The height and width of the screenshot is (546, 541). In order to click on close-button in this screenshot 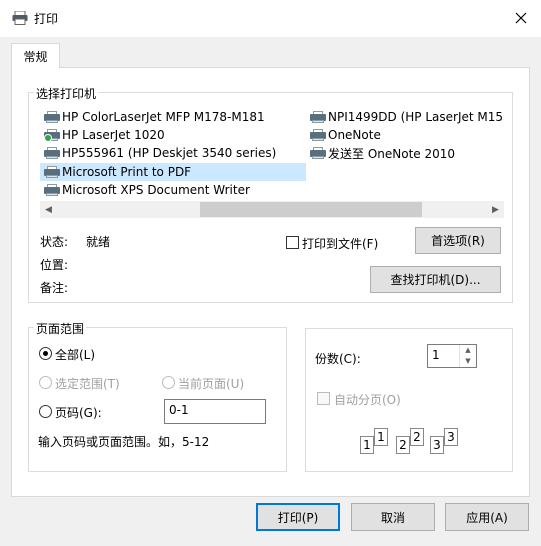, I will do `click(521, 18)`.